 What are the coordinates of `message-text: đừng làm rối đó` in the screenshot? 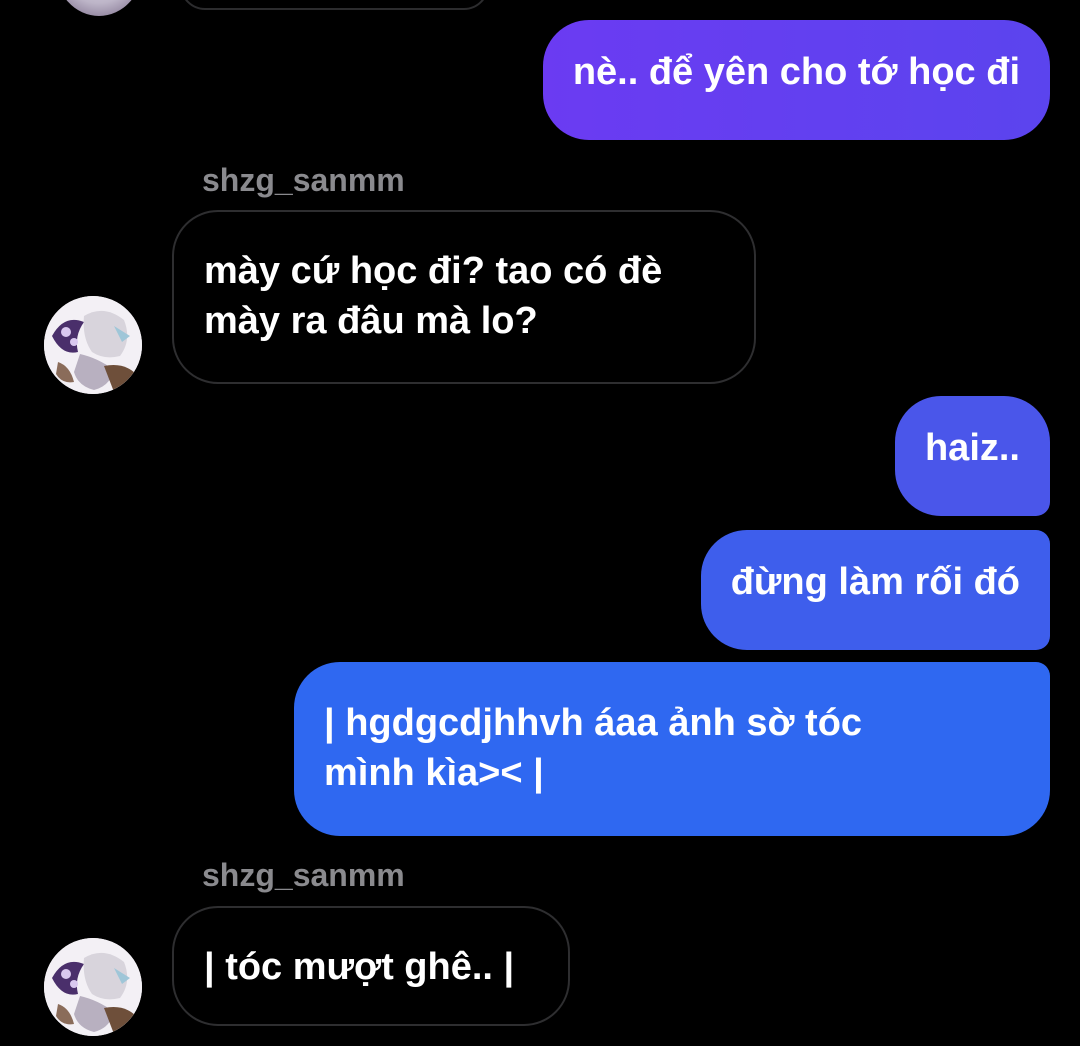 It's located at (875, 582).